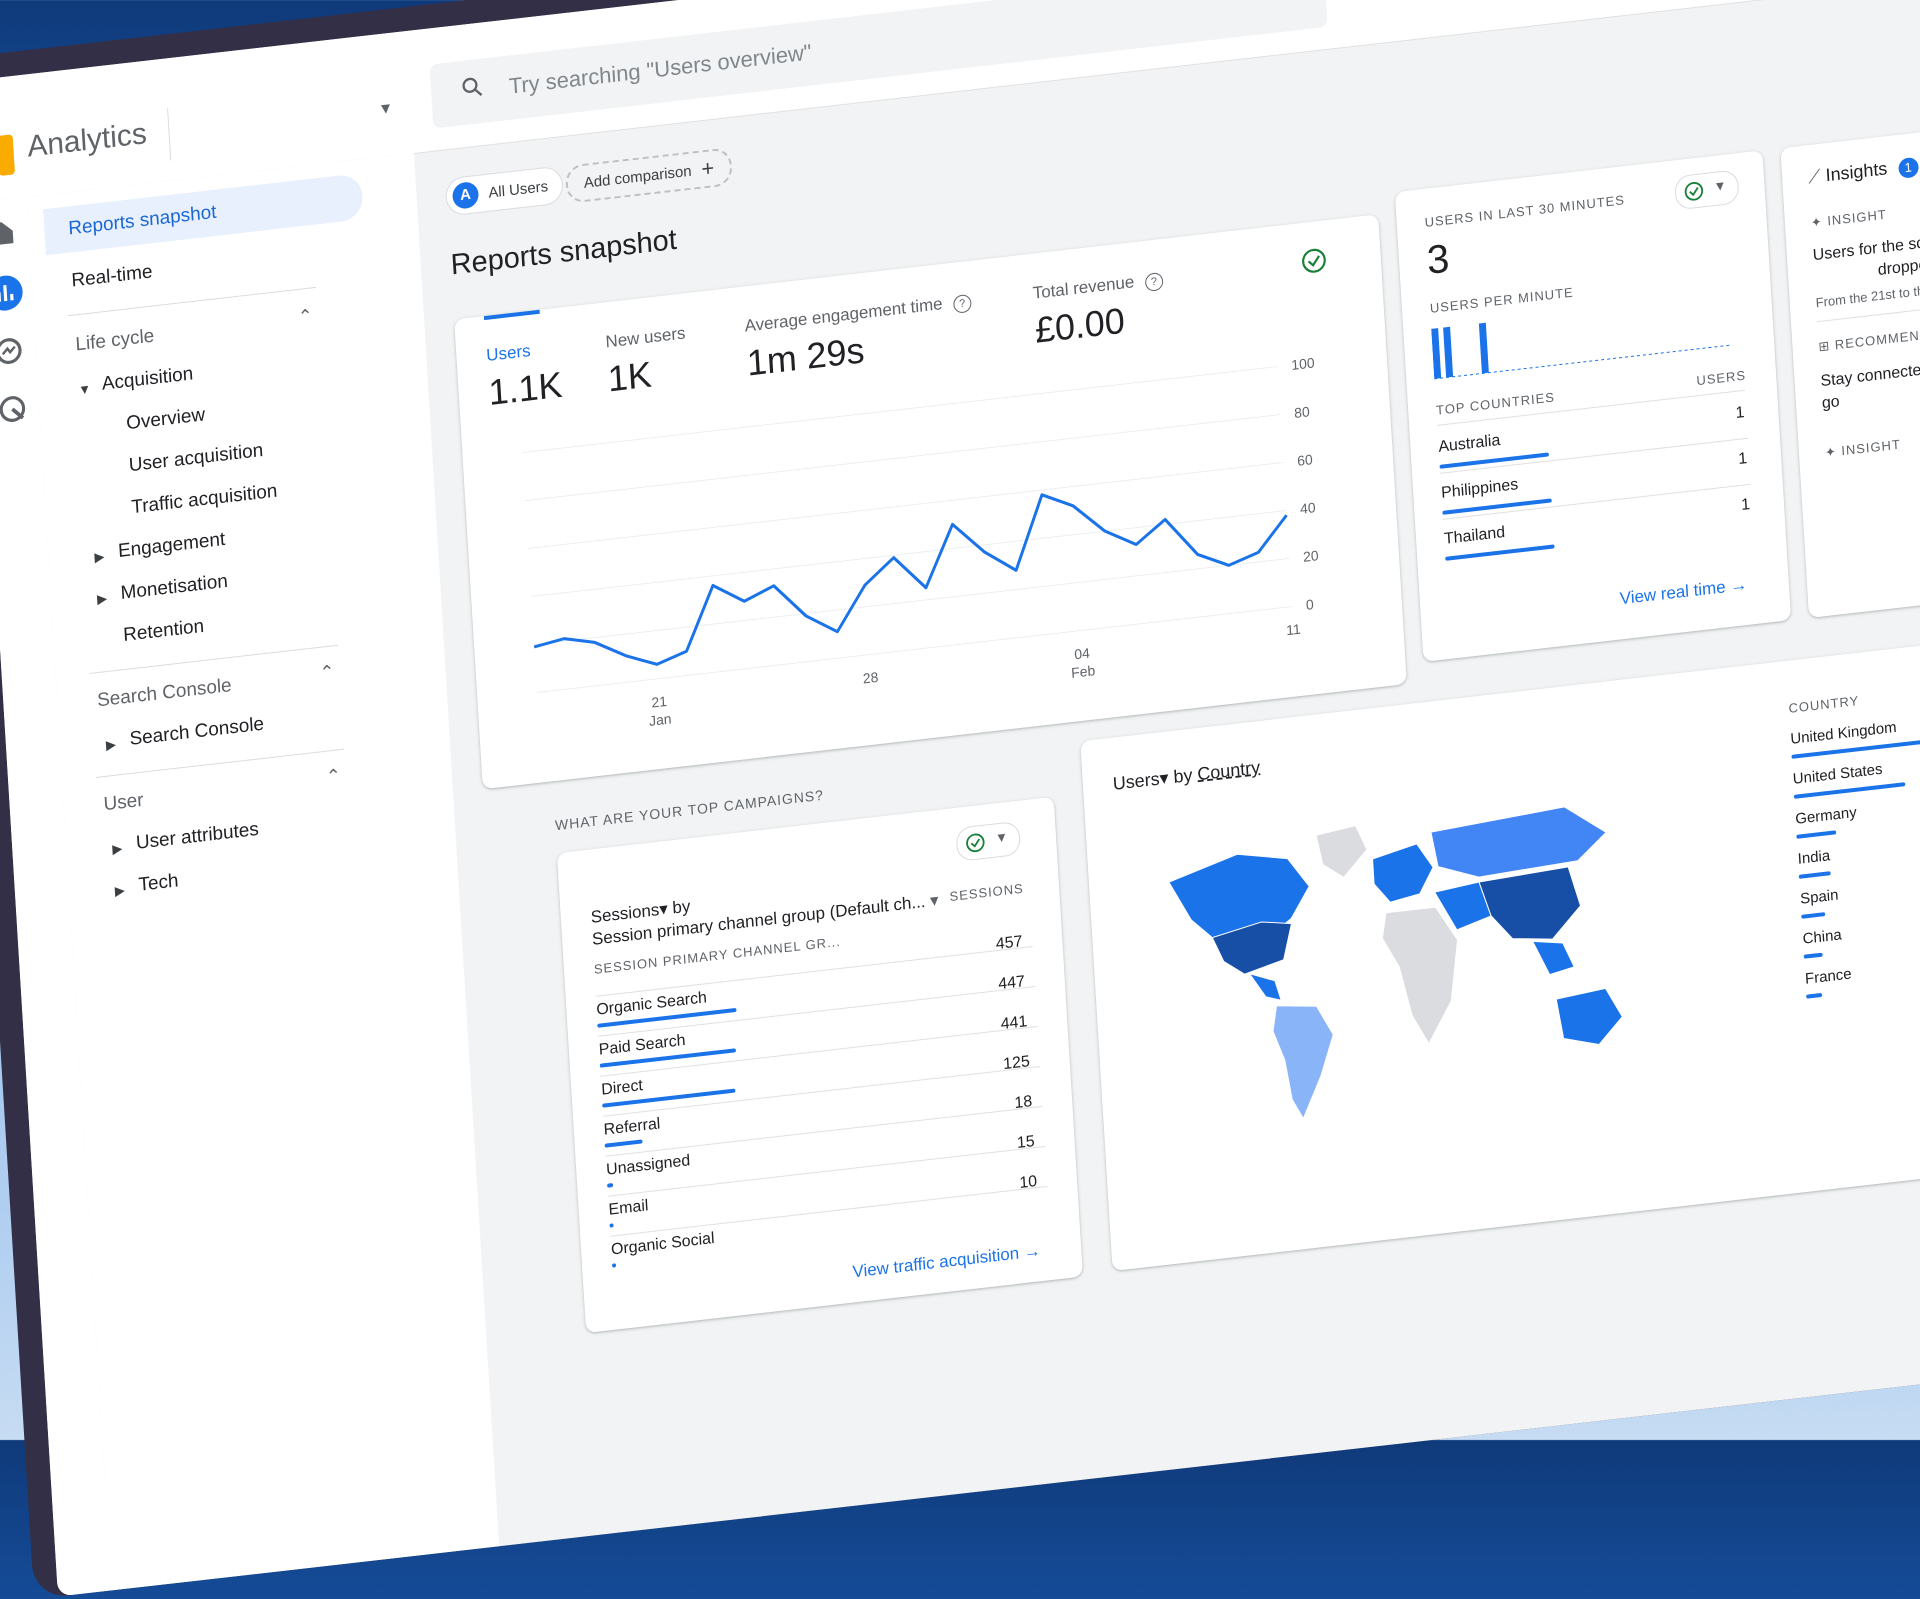 This screenshot has width=1920, height=1599. I want to click on map-region-southeast-asia, so click(1554, 957).